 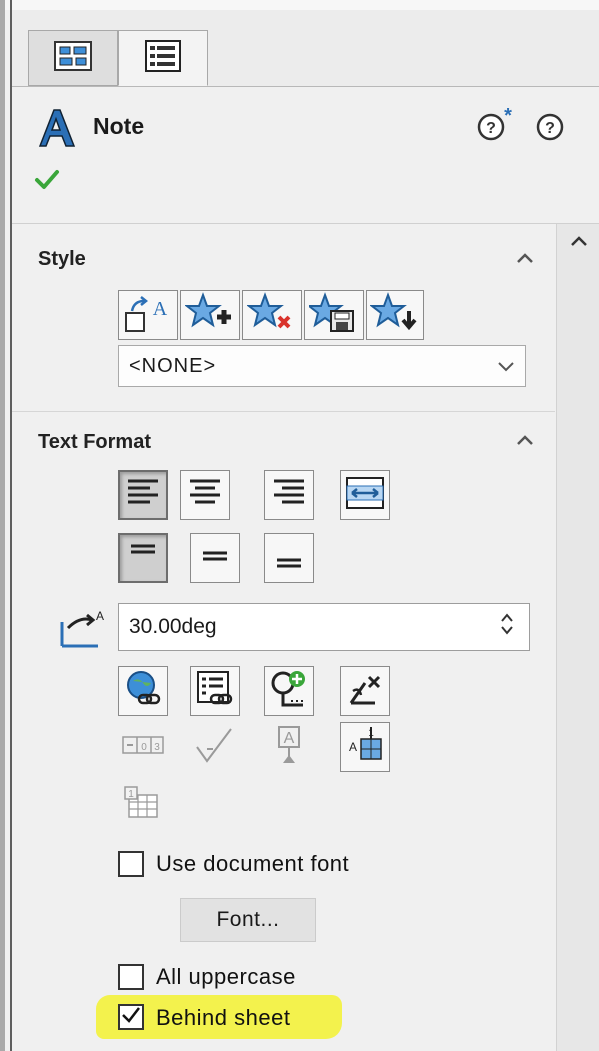 I want to click on insert-surface-finish-button, so click(x=215, y=747).